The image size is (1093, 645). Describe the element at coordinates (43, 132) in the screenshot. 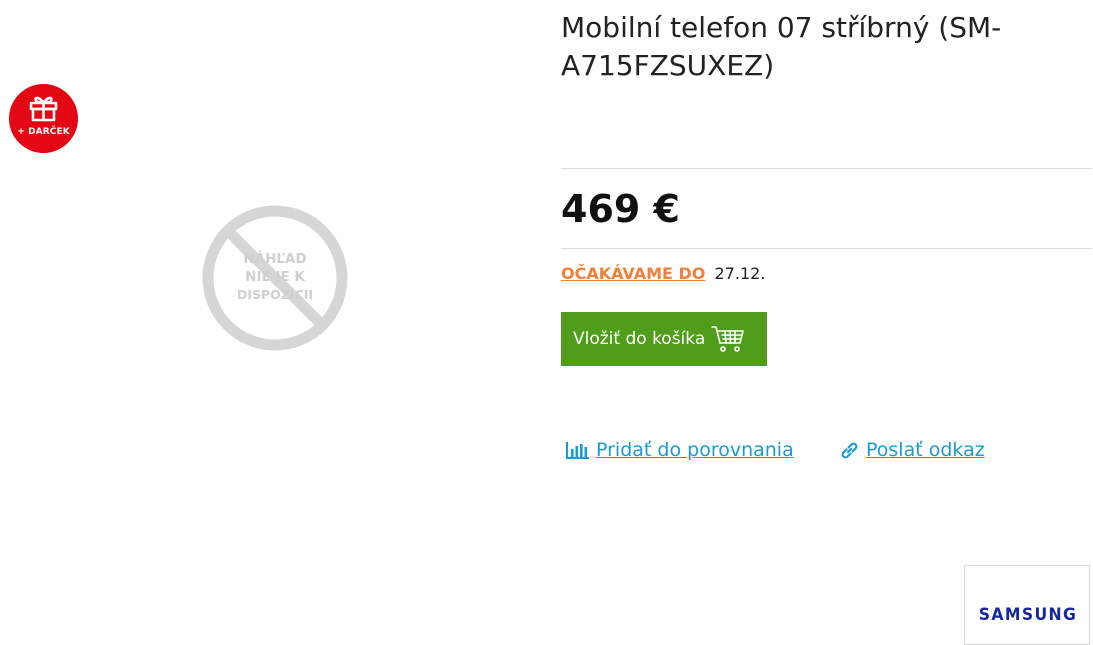

I see `gift-badge-label: + DARČEK` at that location.